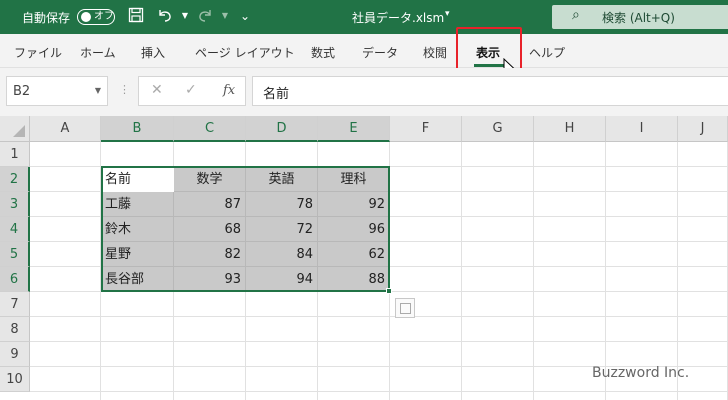 The image size is (728, 400). I want to click on redo-dropdown-icon: ▼, so click(225, 15).